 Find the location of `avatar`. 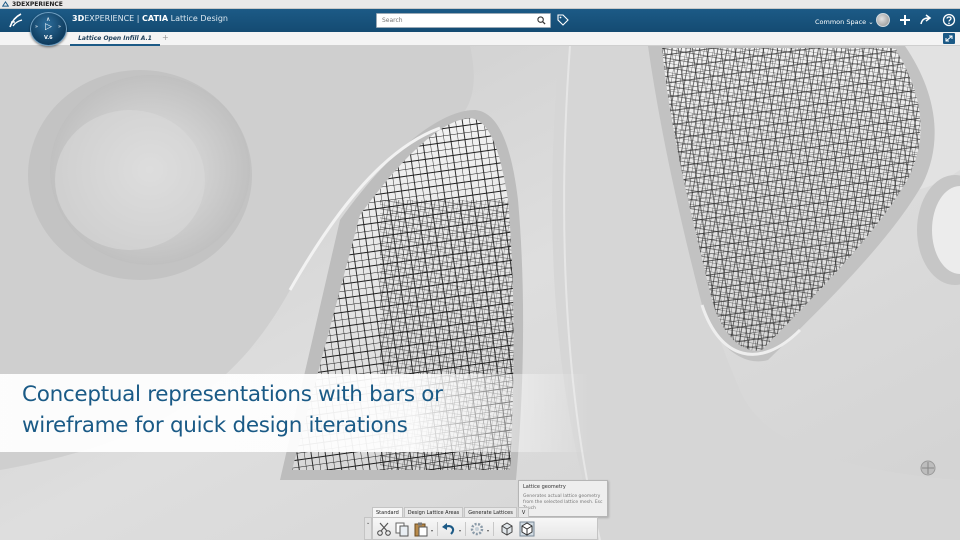

avatar is located at coordinates (883, 20).